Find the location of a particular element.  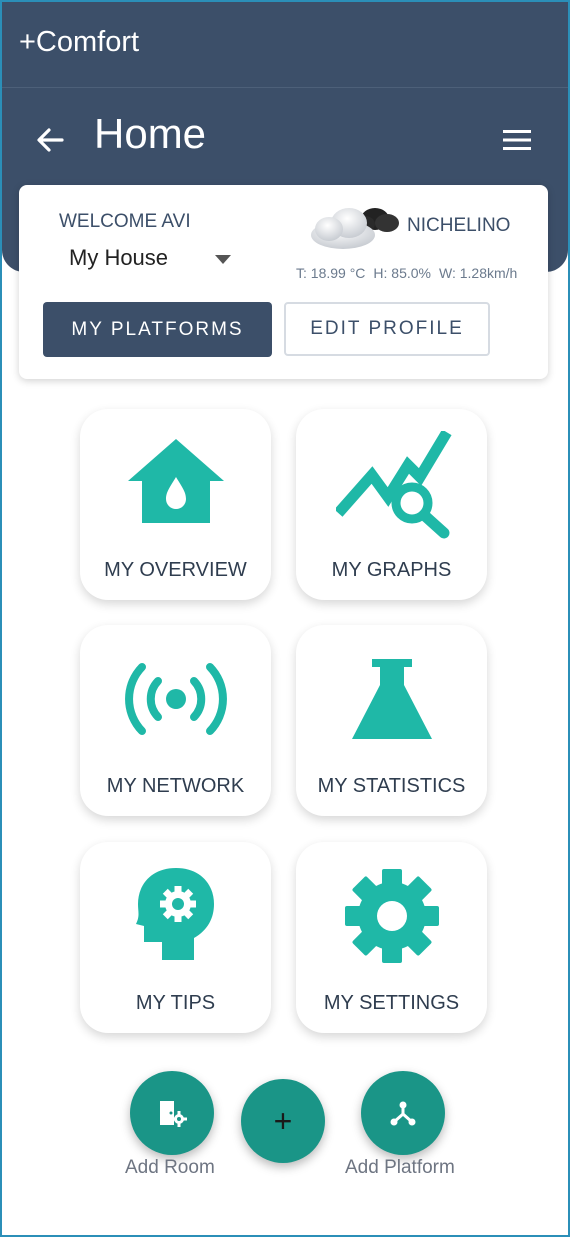

caret-down-icon is located at coordinates (223, 260).